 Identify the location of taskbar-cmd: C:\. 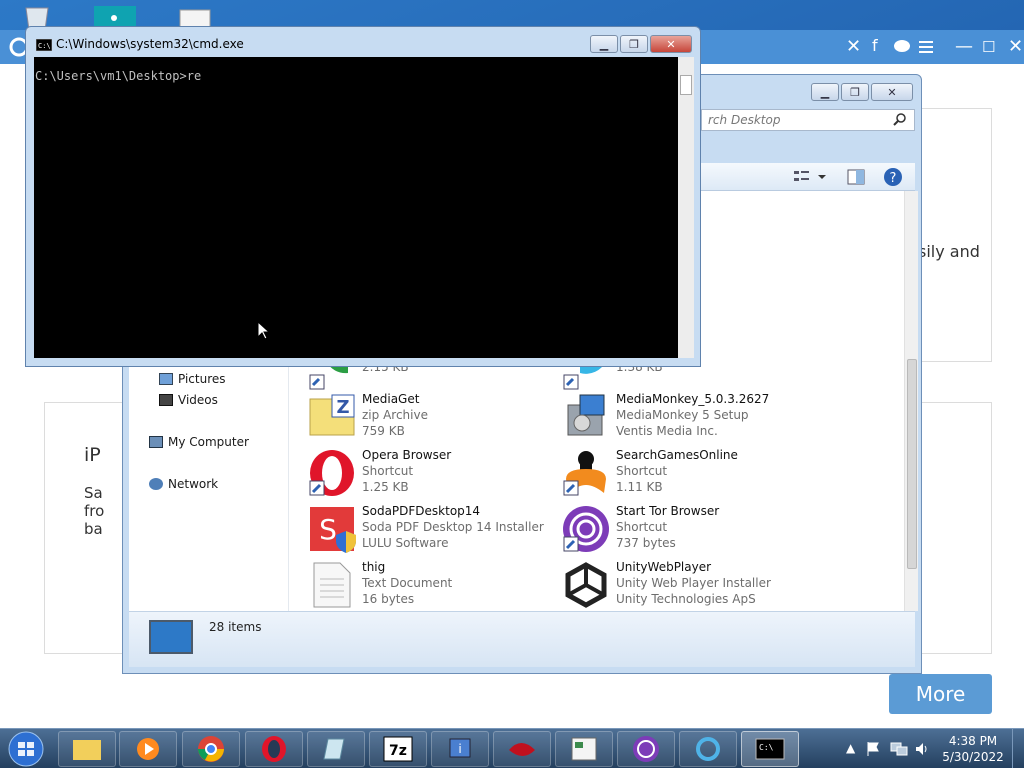
(770, 749).